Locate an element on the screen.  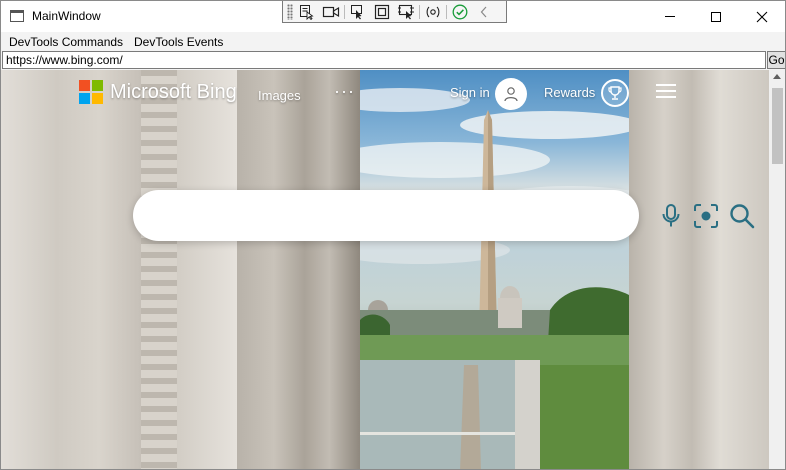
display-layout-icon is located at coordinates (406, 11).